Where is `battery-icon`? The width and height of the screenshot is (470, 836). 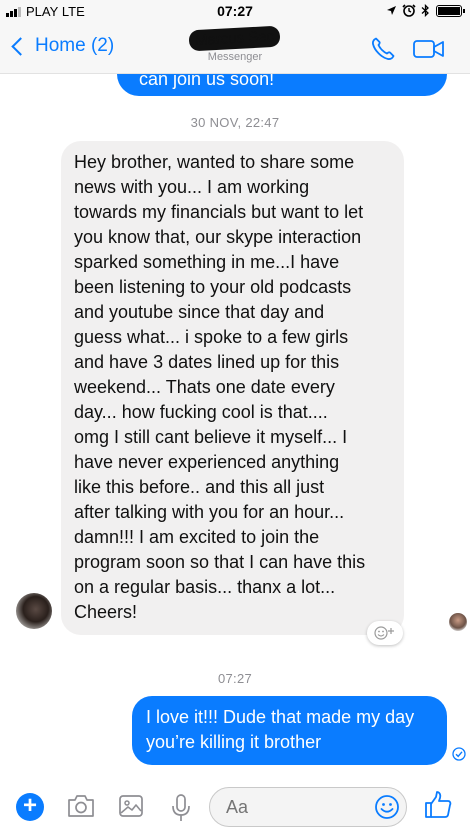
battery-icon is located at coordinates (450, 10).